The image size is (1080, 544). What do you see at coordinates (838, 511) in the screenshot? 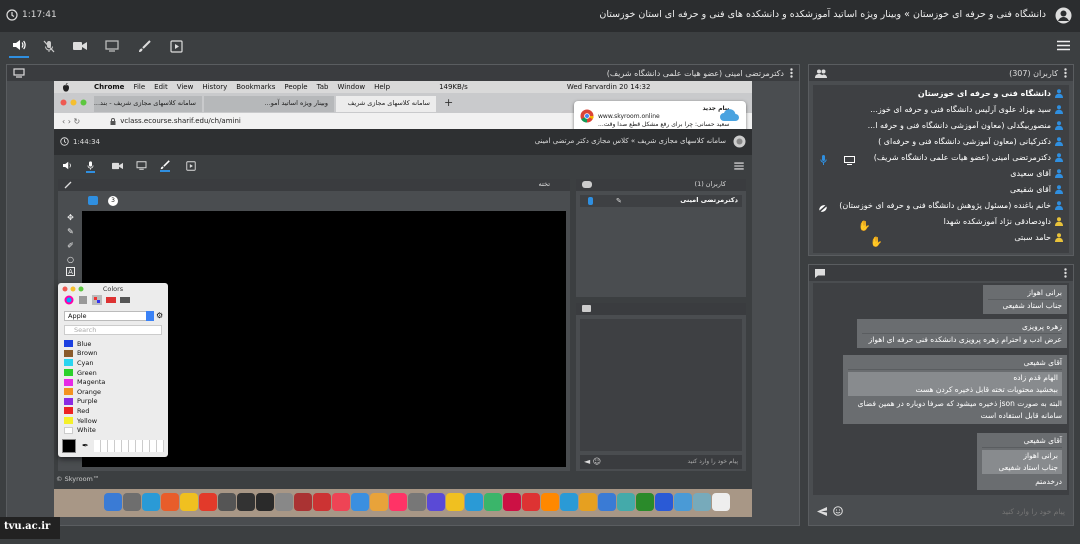
I see `emoji-icon` at bounding box center [838, 511].